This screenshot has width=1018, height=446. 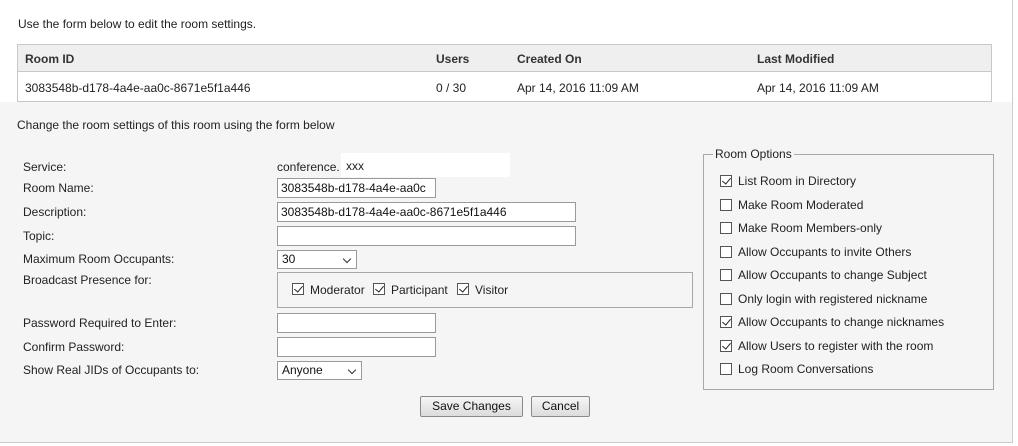 What do you see at coordinates (797, 181) in the screenshot?
I see `room-option-label: List Room in Directory` at bounding box center [797, 181].